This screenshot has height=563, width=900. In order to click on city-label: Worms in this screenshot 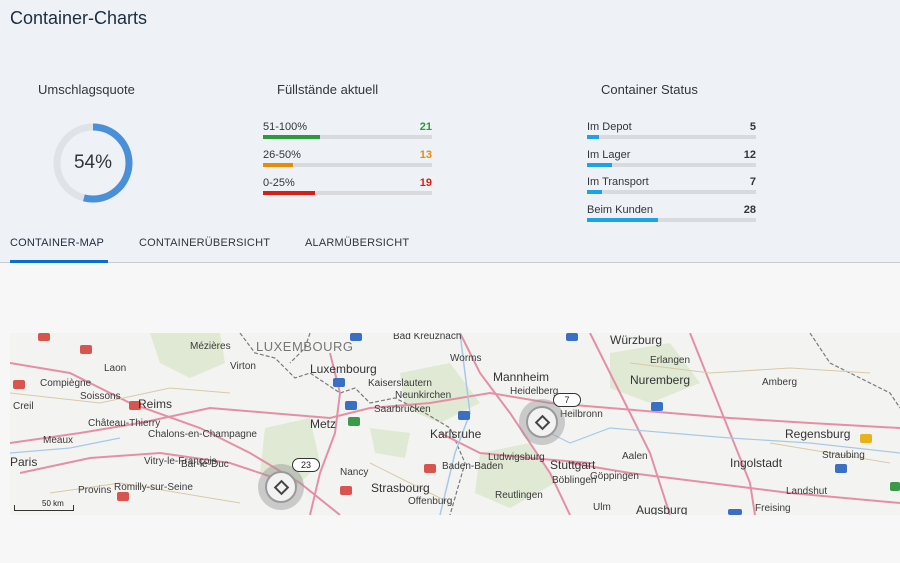, I will do `click(466, 358)`.